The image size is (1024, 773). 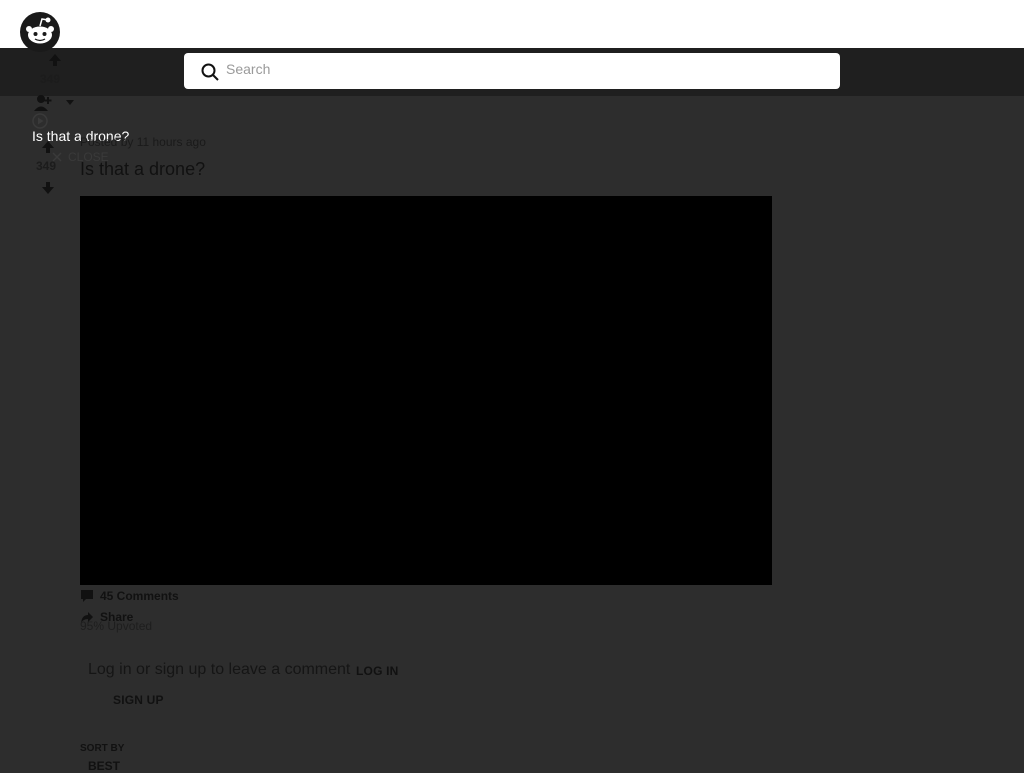 I want to click on post-meta: Posted by 11 hours ago, so click(x=143, y=142).